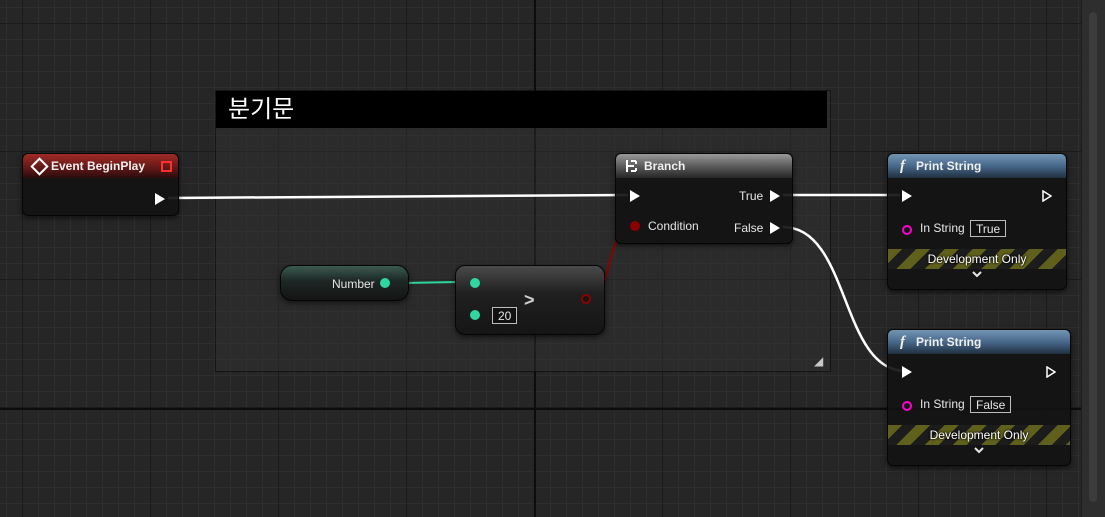 This screenshot has height=517, width=1105. I want to click on event-beginplay-header: Event BeginPlay, so click(100, 166).